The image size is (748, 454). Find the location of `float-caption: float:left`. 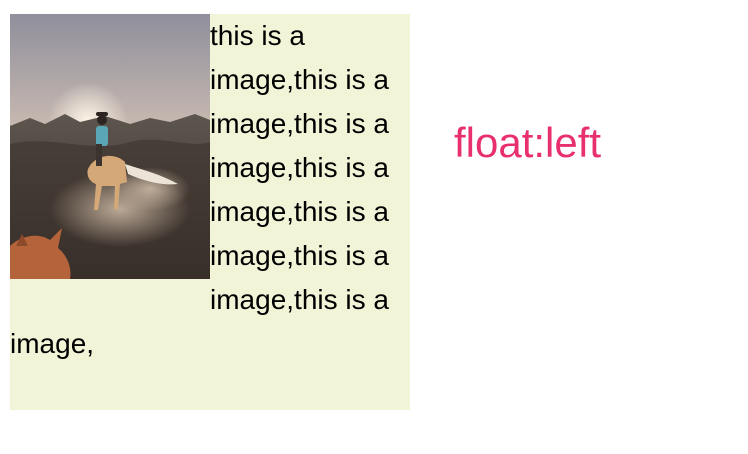

float-caption: float:left is located at coordinates (528, 142).